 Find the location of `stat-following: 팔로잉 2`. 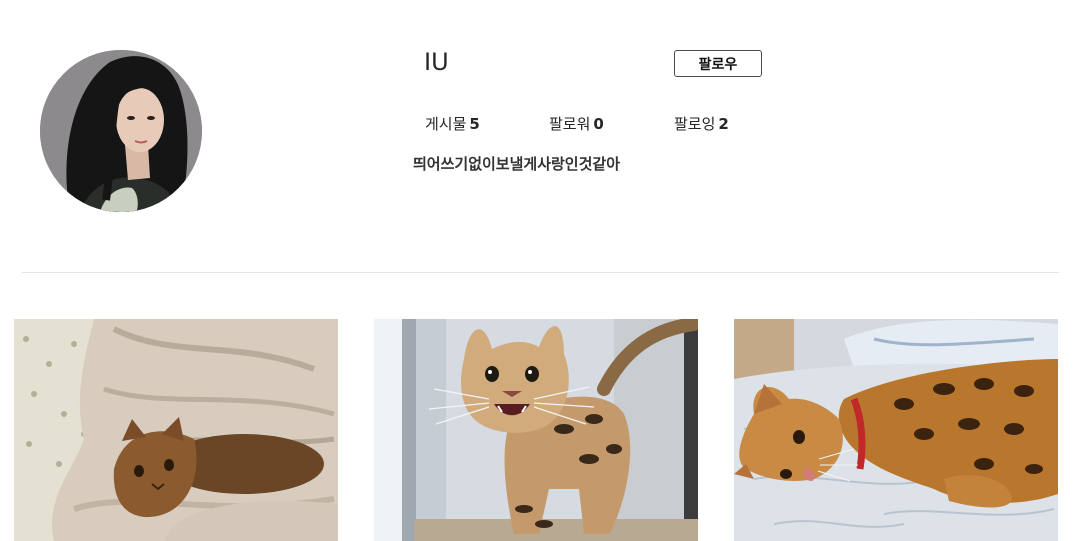

stat-following: 팔로잉 2 is located at coordinates (701, 123).